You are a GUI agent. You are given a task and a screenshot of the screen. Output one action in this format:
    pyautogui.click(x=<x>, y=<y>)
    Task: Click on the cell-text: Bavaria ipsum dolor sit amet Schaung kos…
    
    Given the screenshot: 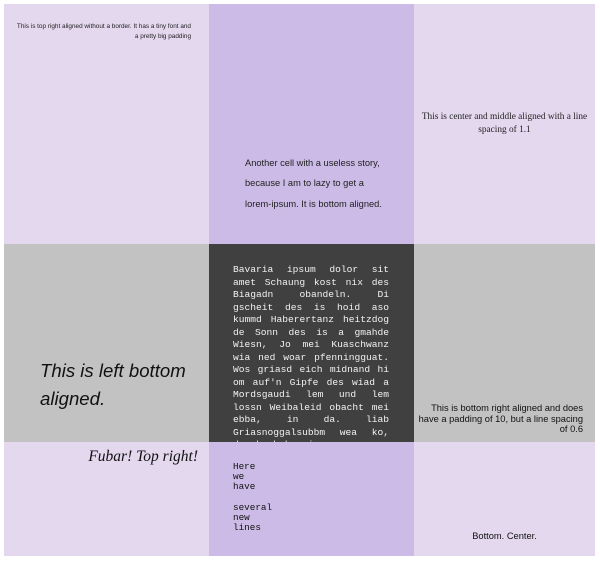 What is the action you would take?
    pyautogui.click(x=311, y=353)
    